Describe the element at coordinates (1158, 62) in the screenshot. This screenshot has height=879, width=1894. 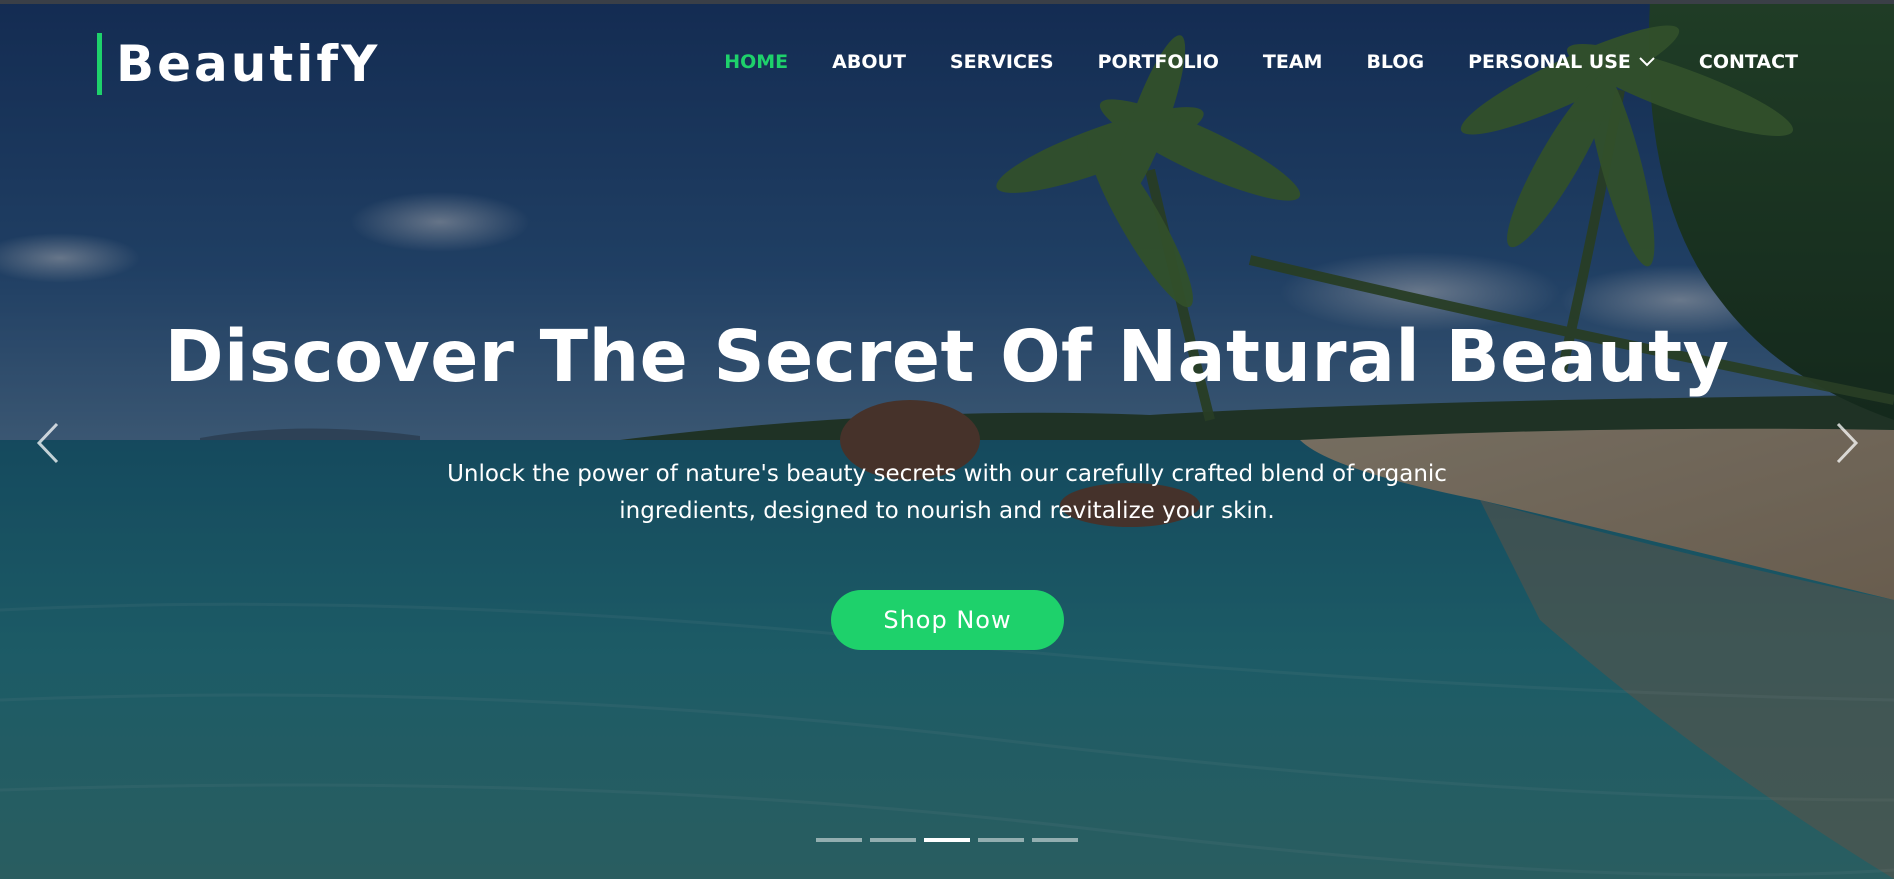
I see `nav-portfolio: PORTFOLIO` at that location.